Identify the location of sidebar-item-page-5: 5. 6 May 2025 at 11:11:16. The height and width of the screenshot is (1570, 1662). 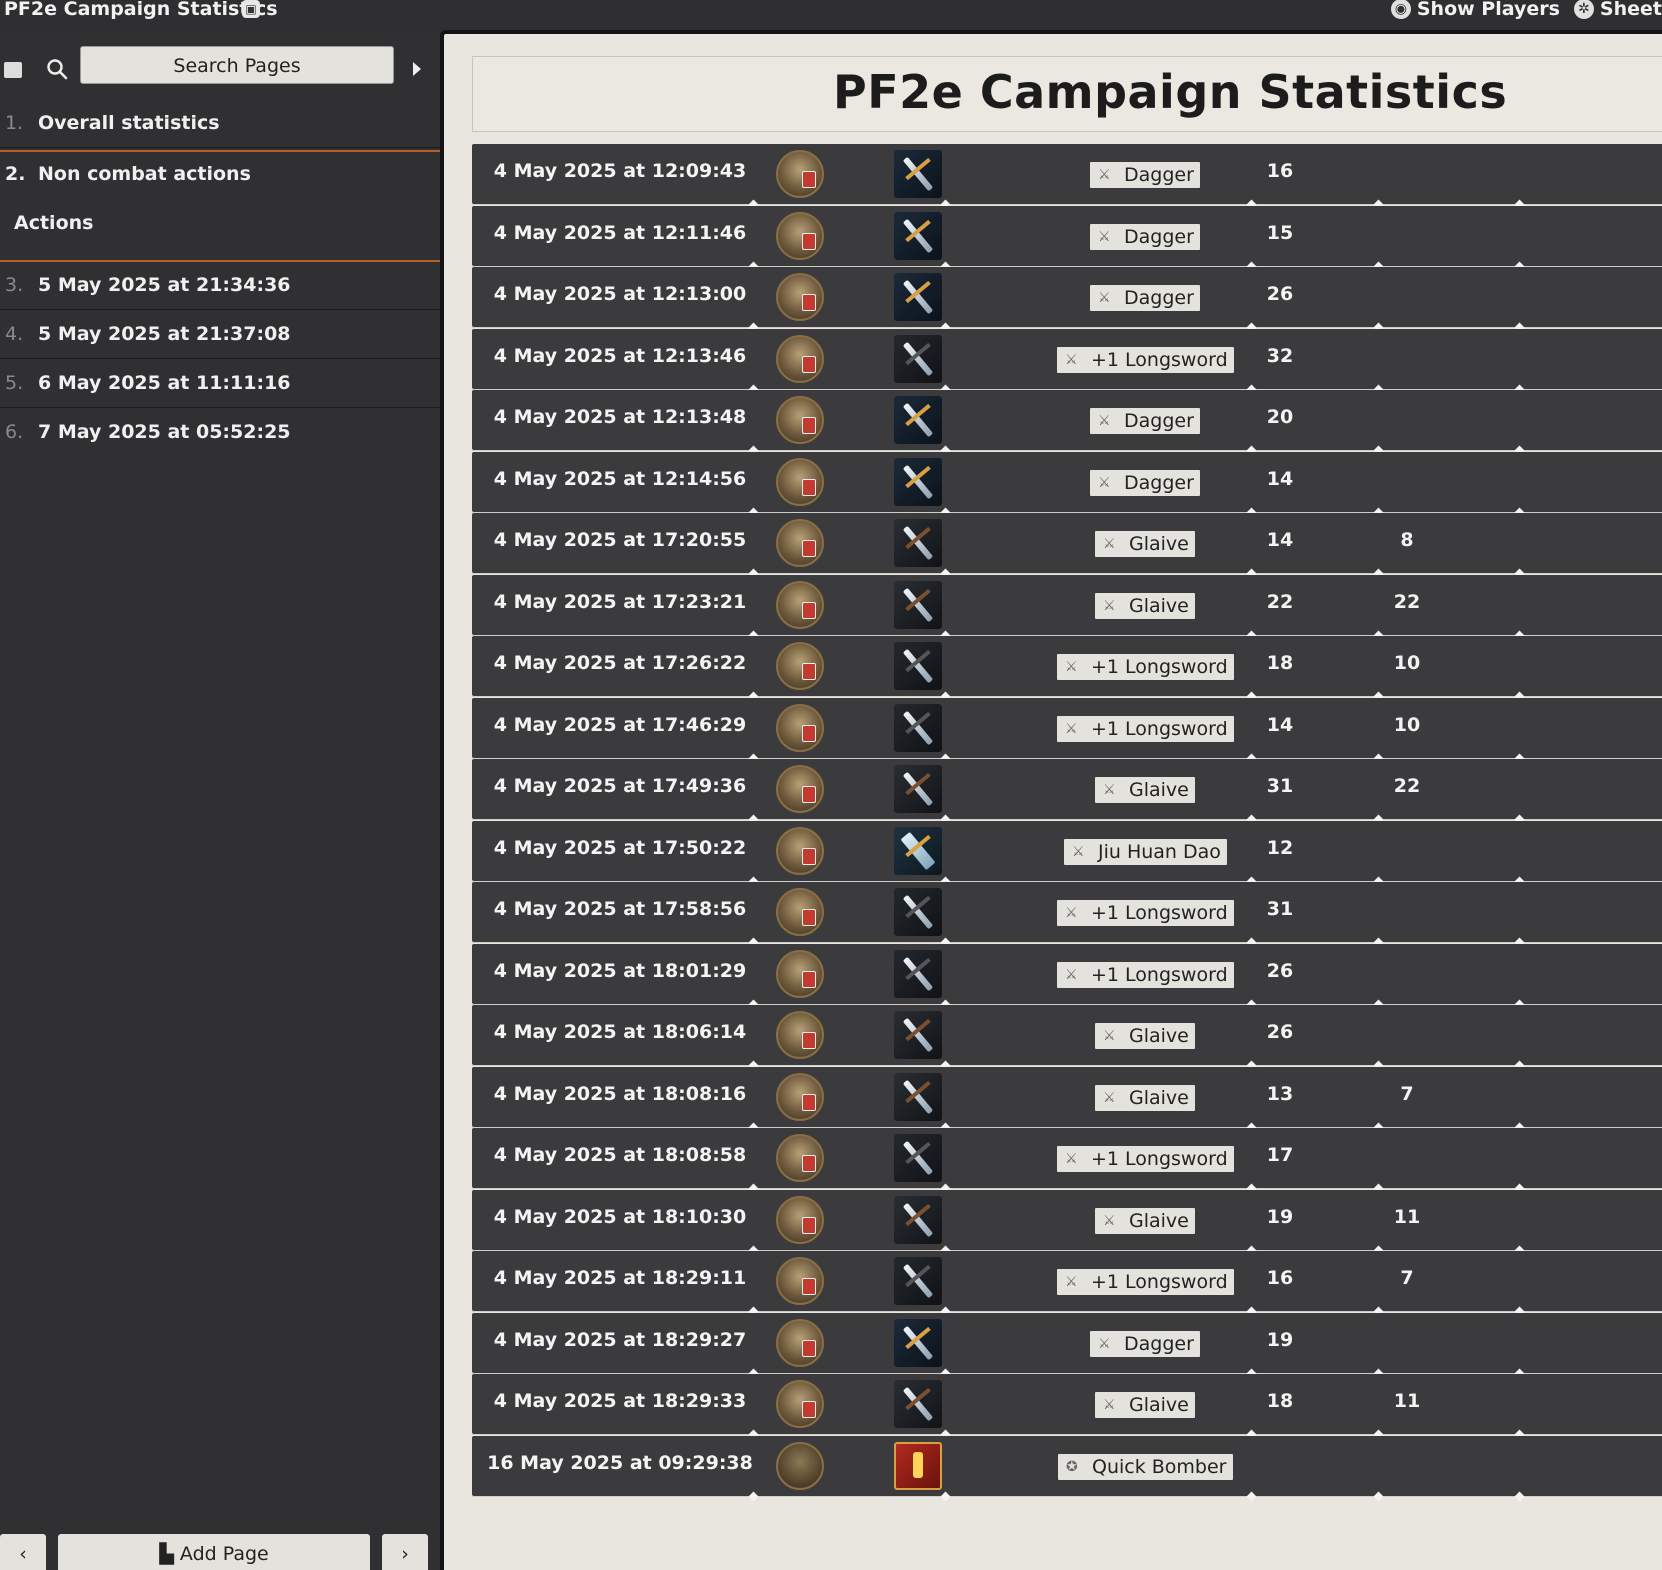
(220, 384).